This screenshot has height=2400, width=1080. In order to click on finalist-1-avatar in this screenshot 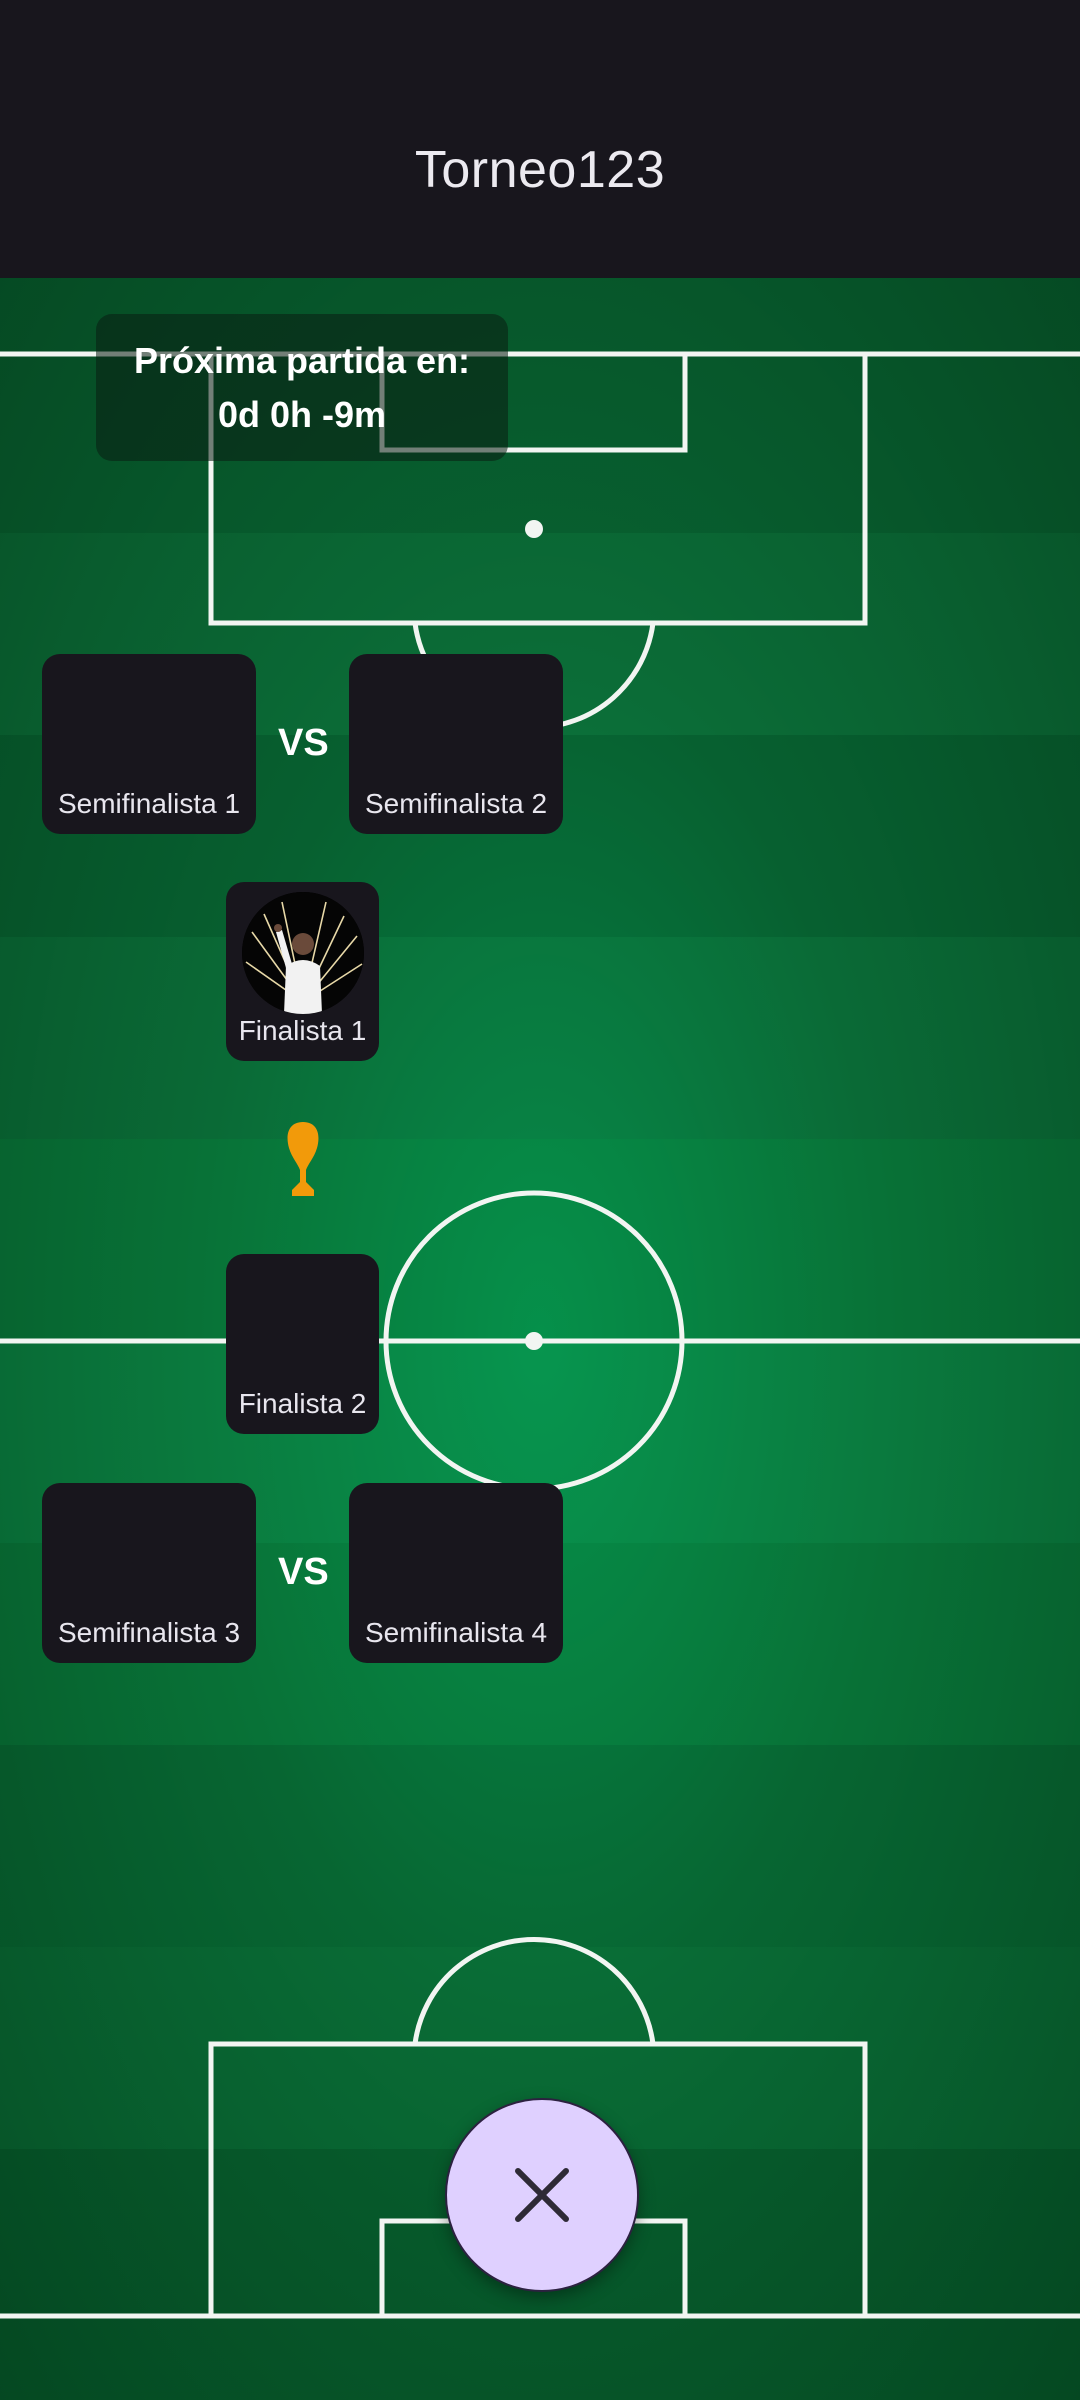, I will do `click(303, 953)`.